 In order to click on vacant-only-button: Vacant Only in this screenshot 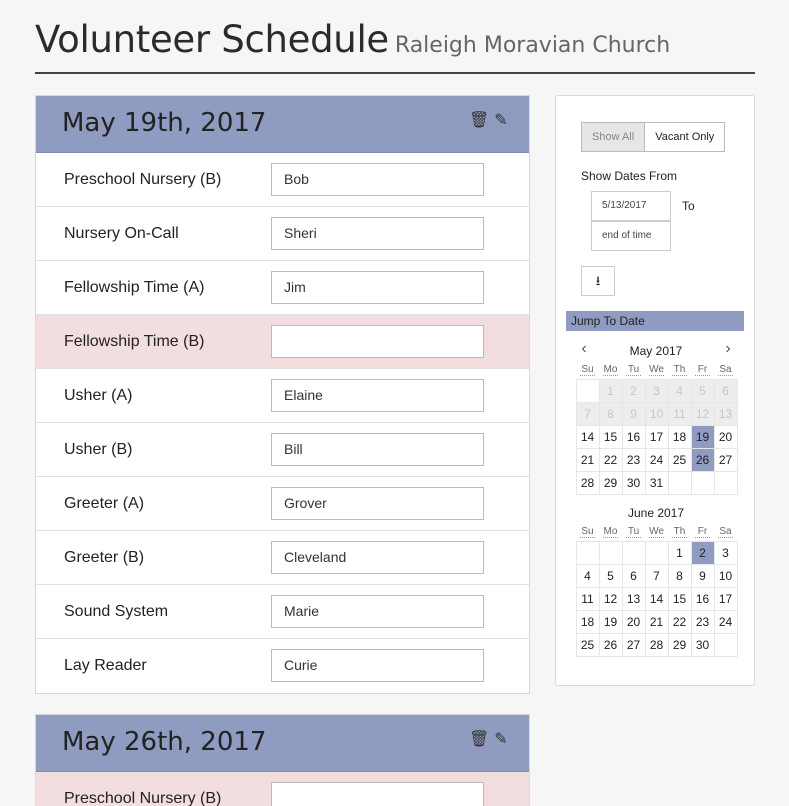, I will do `click(685, 137)`.